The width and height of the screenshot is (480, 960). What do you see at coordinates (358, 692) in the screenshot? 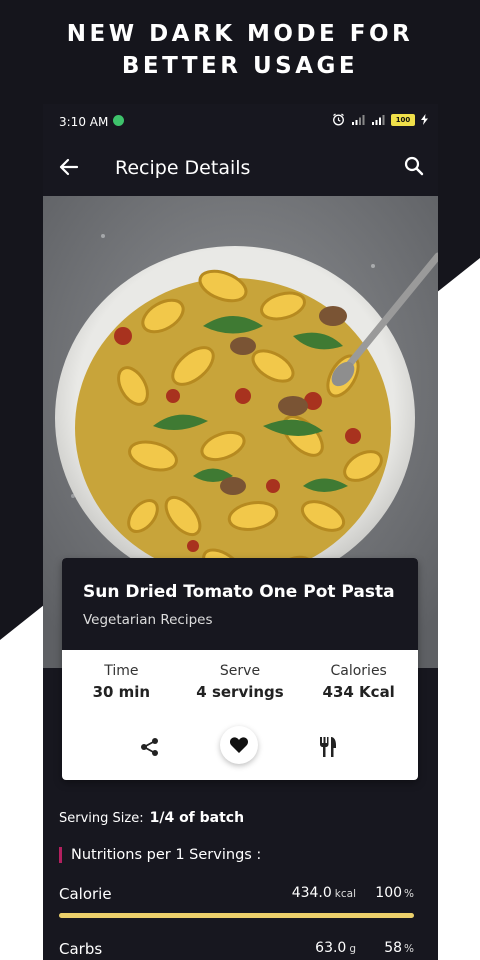
I see `stat-value: 434 Kcal` at bounding box center [358, 692].